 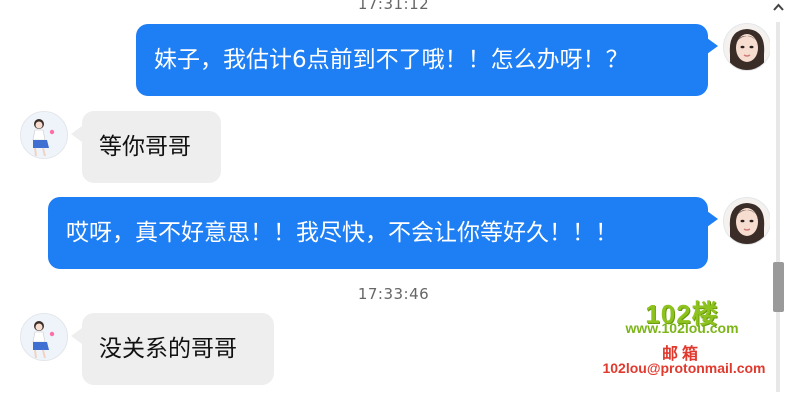 I want to click on chevron-up-icon, so click(x=778, y=8).